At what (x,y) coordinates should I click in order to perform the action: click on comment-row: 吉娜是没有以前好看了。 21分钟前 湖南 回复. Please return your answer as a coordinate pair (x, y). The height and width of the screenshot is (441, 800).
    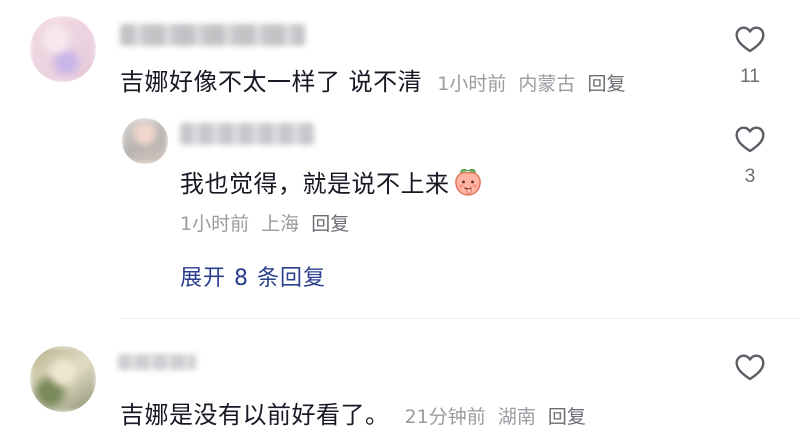
    Looking at the image, I should click on (353, 412).